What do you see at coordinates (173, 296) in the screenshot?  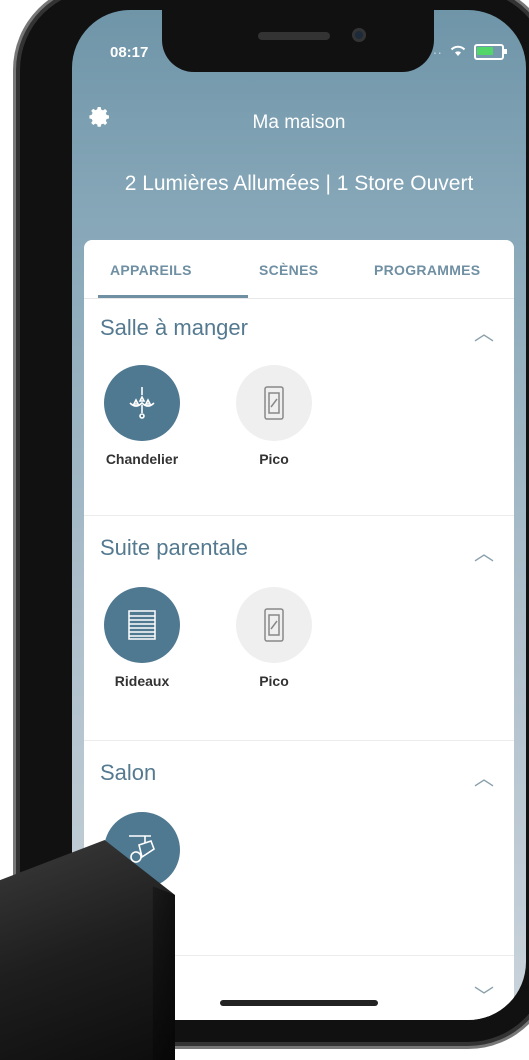 I see `active-tab-indicator` at bounding box center [173, 296].